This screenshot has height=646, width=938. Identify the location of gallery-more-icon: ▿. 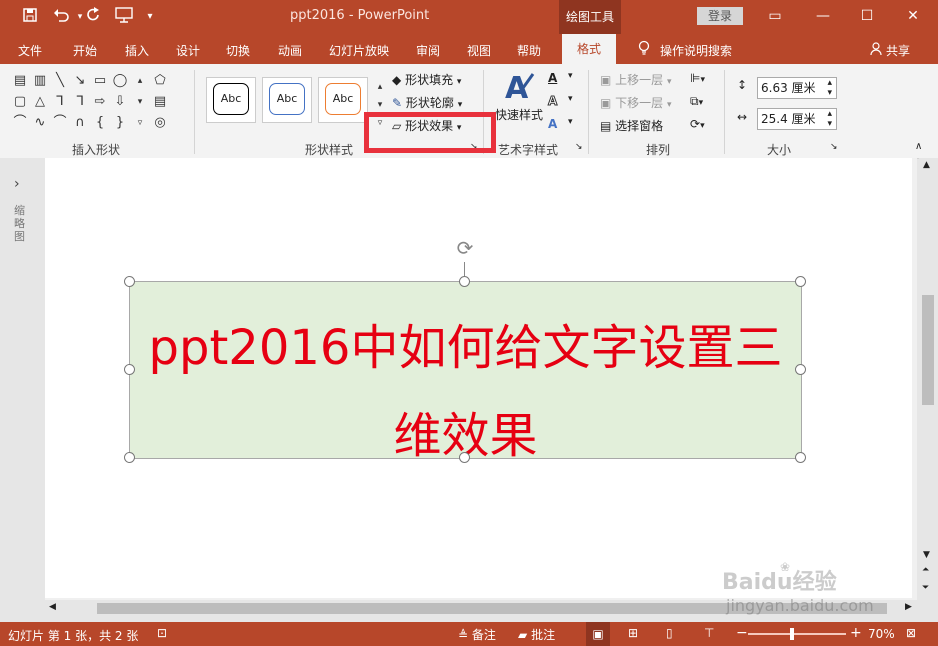
(140, 123).